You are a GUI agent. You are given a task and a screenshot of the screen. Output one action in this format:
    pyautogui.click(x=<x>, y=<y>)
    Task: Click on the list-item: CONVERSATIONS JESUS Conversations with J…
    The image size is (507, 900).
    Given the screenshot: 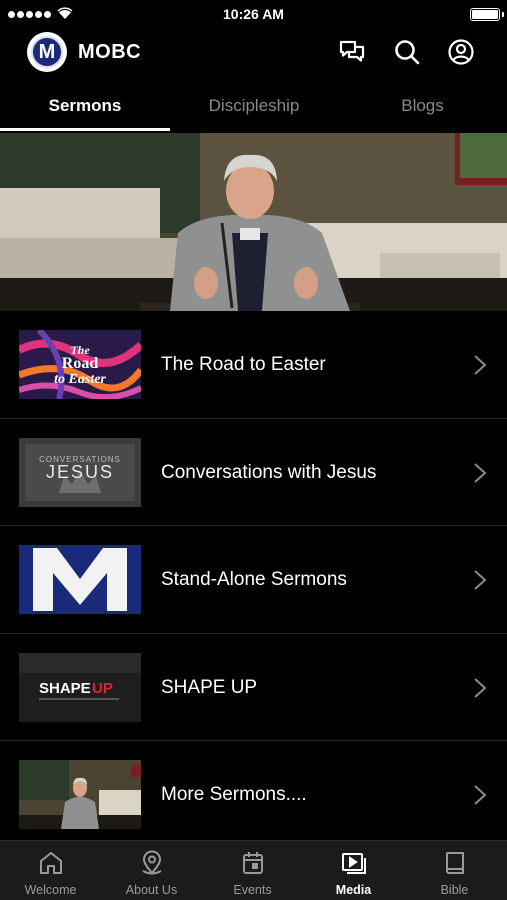 What is the action you would take?
    pyautogui.click(x=253, y=473)
    